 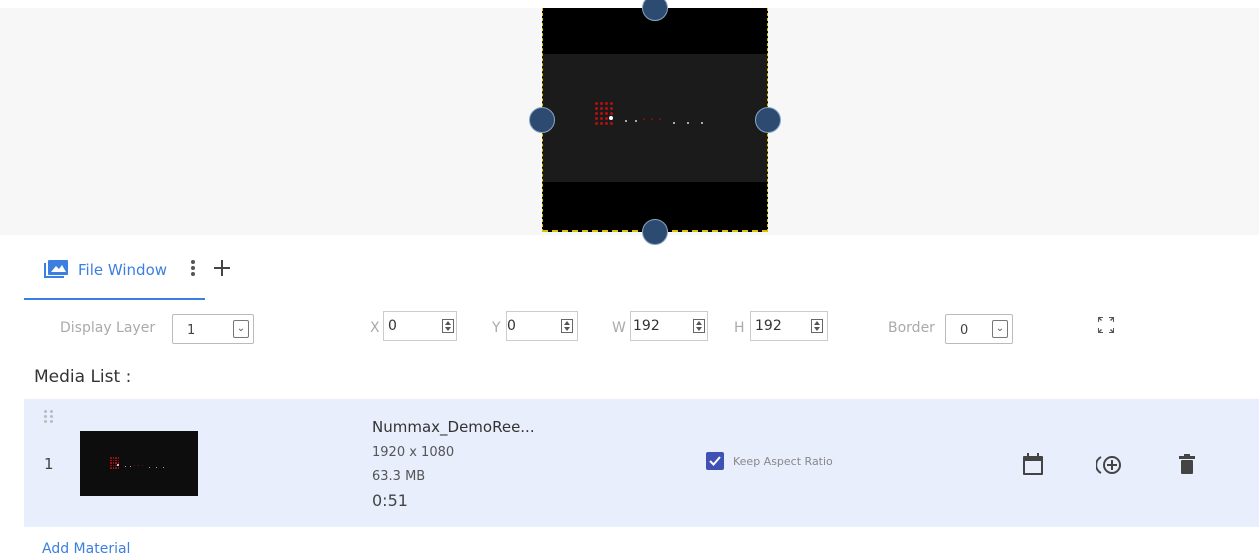 What do you see at coordinates (619, 328) in the screenshot?
I see `w-label: W` at bounding box center [619, 328].